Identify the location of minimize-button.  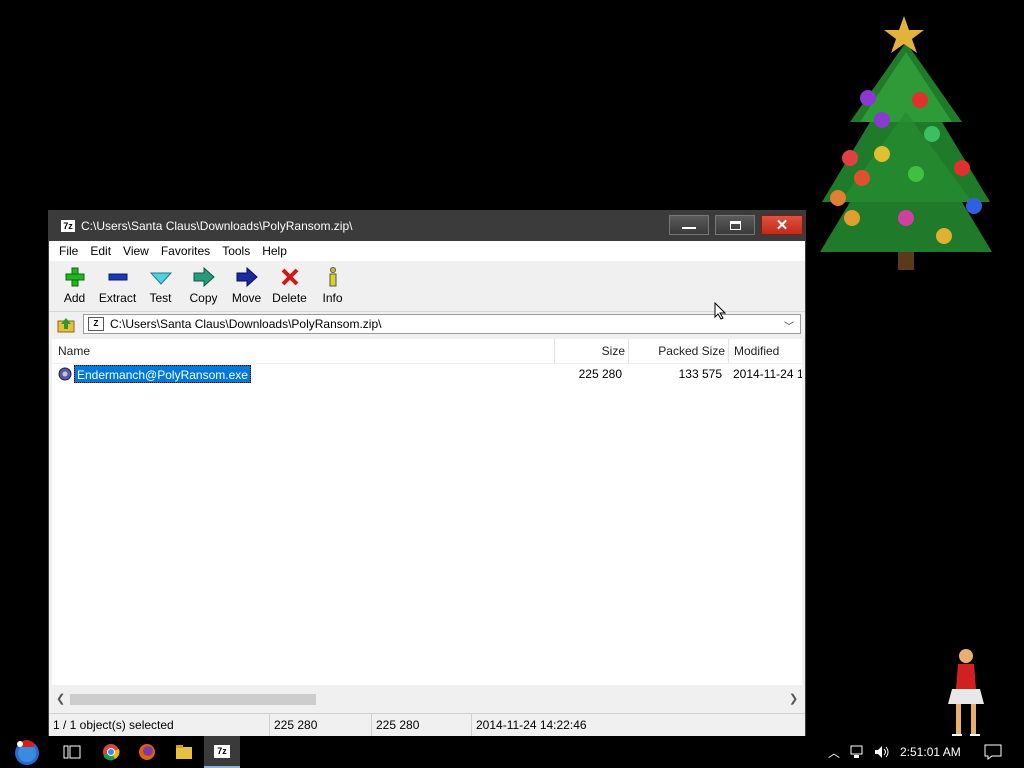
(689, 225).